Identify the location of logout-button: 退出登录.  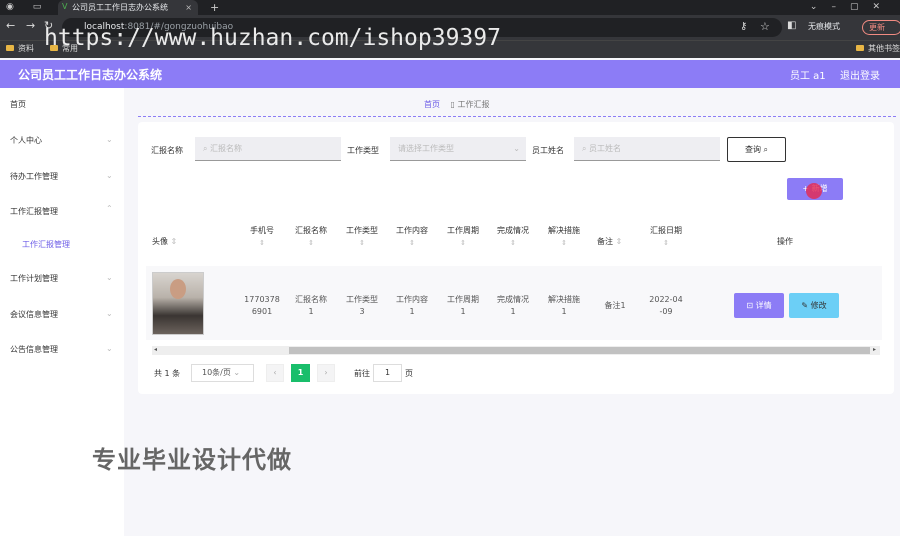
(860, 74).